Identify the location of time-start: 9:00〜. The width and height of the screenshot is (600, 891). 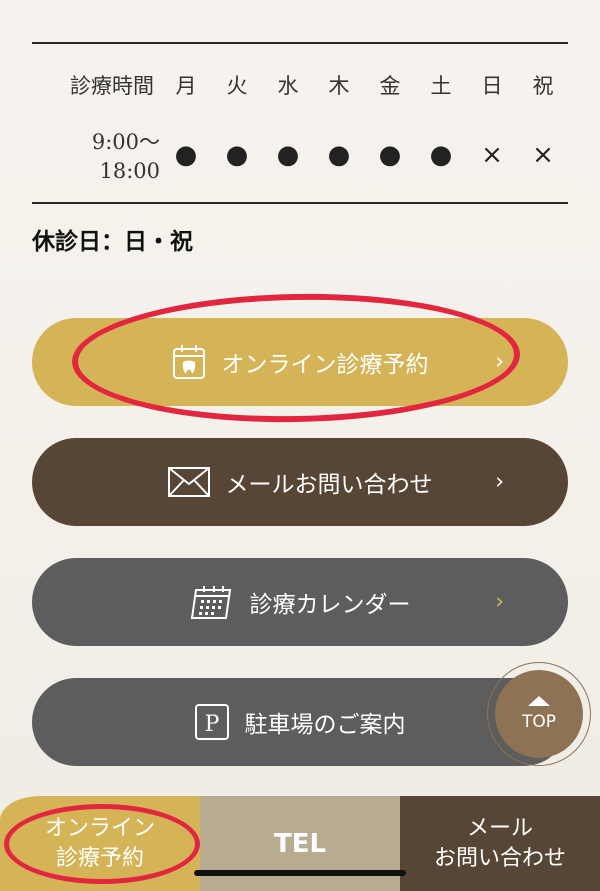
(125, 142).